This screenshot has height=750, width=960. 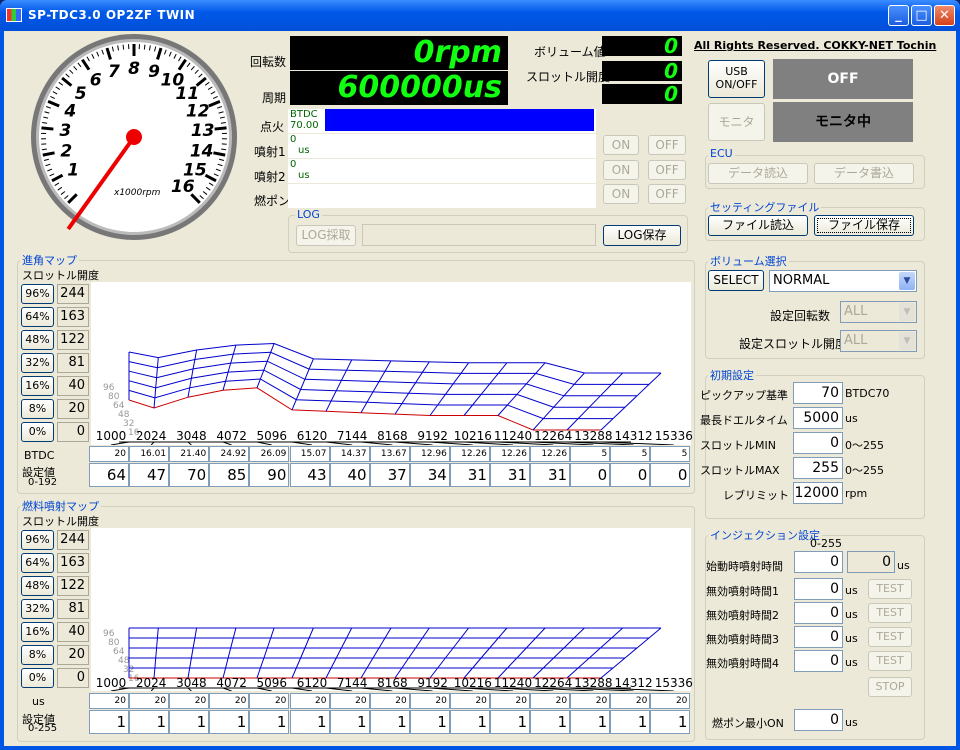 I want to click on map-cell: 21.40, so click(x=189, y=454).